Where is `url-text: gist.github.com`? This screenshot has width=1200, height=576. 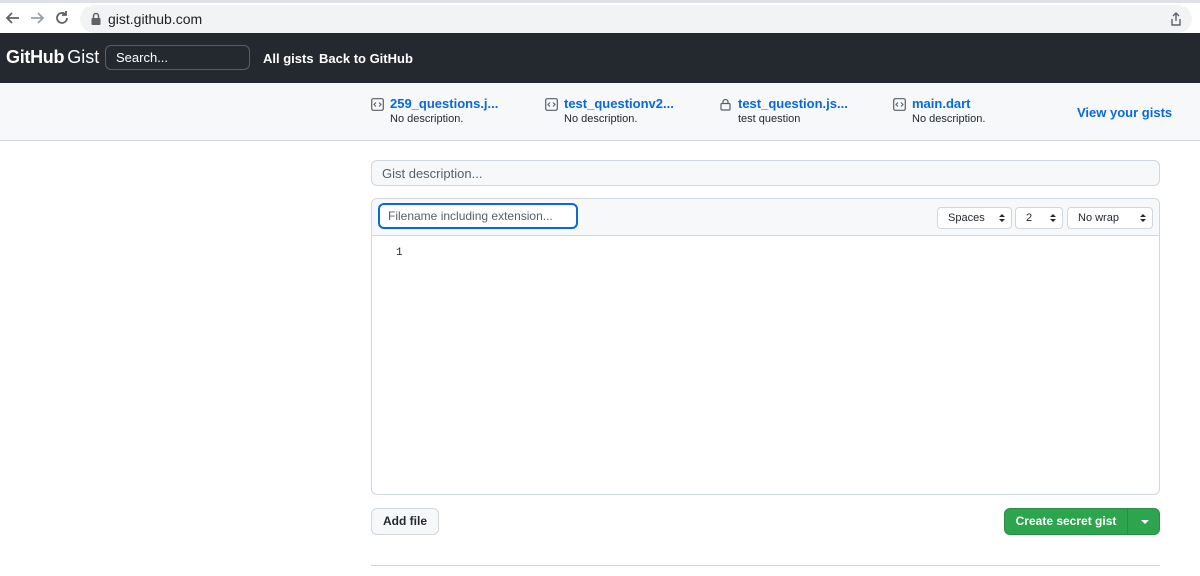
url-text: gist.github.com is located at coordinates (155, 19).